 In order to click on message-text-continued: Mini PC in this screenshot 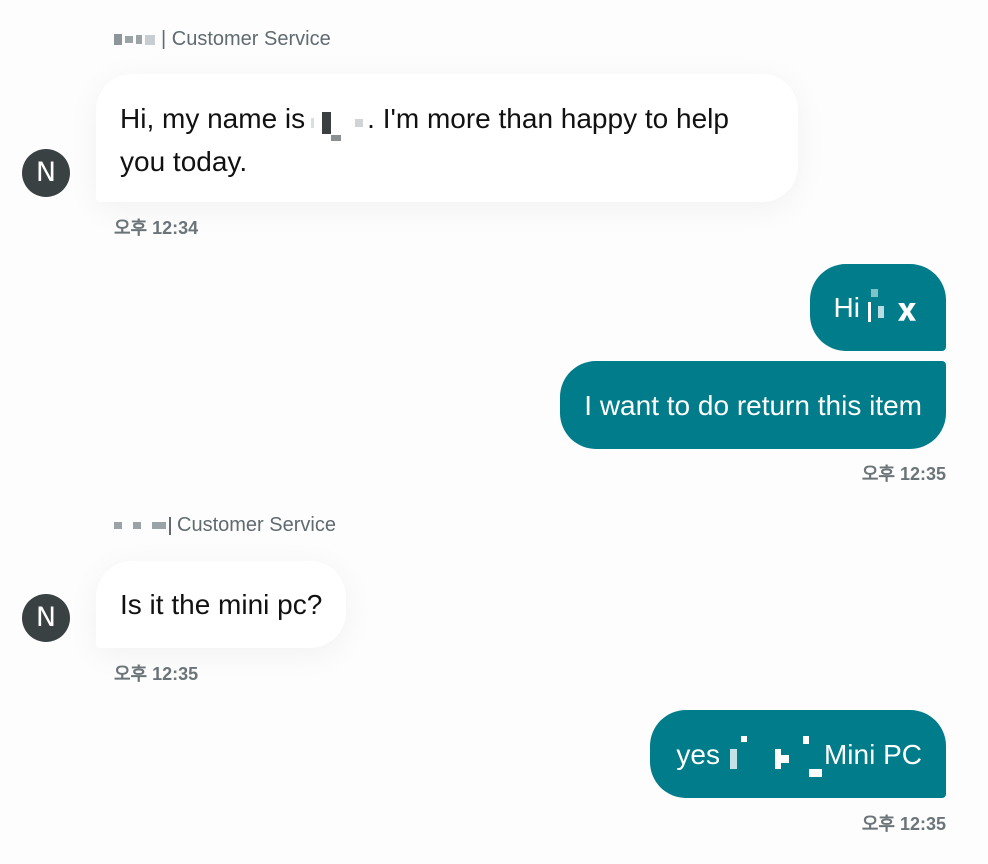, I will do `click(872, 754)`.